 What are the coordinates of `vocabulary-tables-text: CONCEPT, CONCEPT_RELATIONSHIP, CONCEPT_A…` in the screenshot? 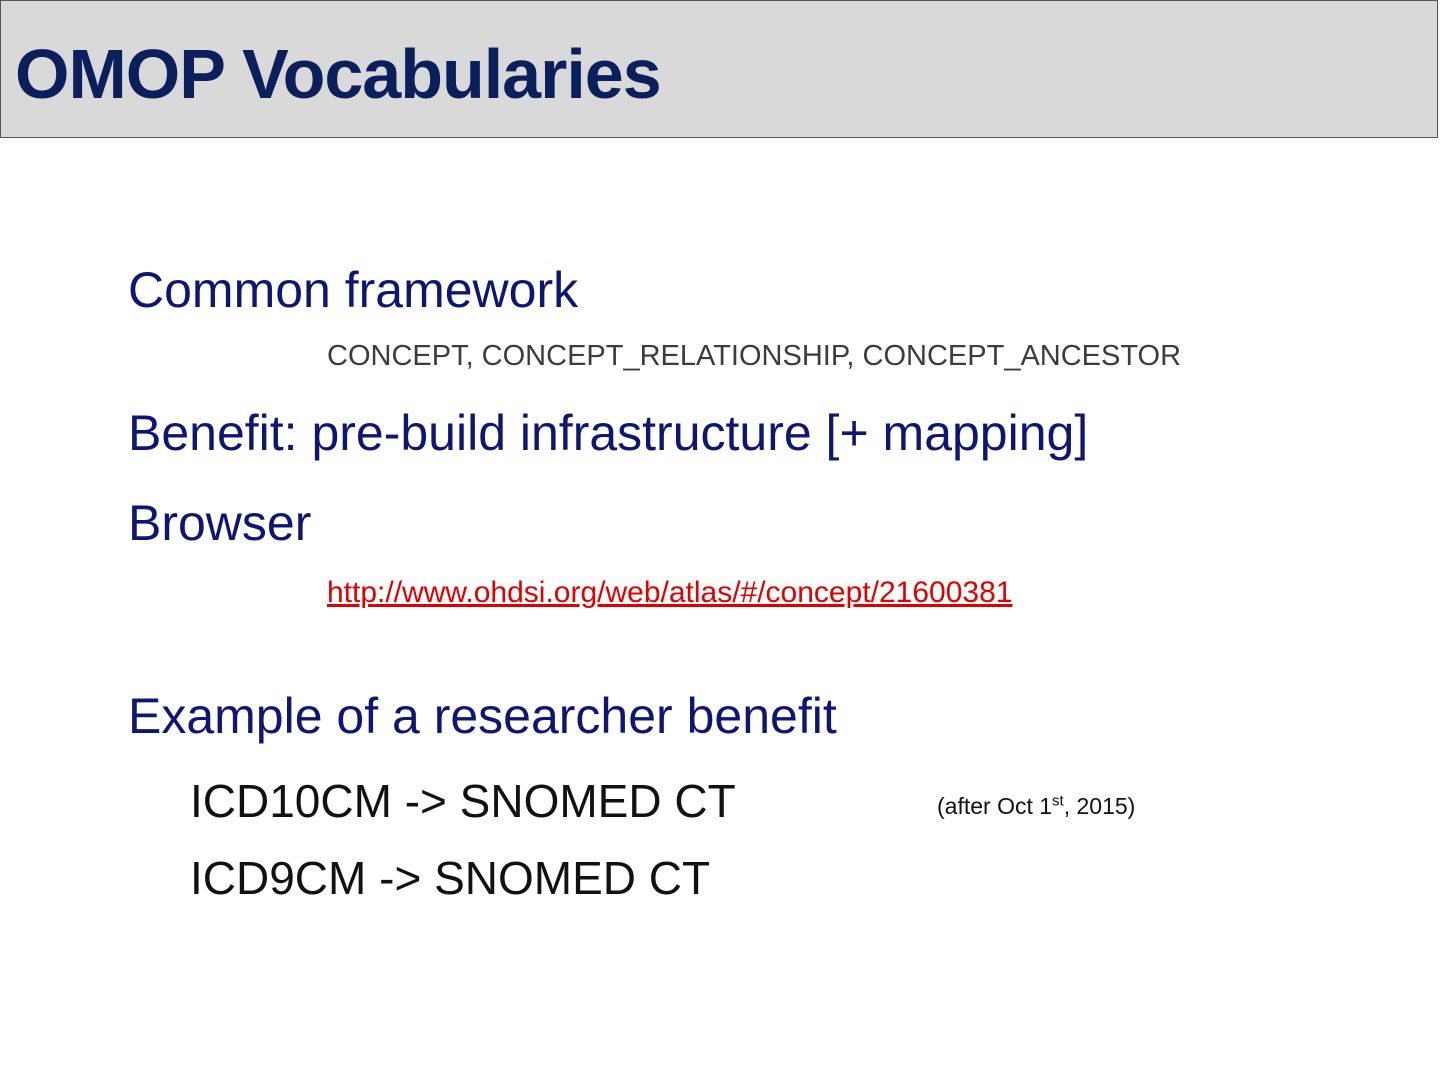 It's located at (754, 356).